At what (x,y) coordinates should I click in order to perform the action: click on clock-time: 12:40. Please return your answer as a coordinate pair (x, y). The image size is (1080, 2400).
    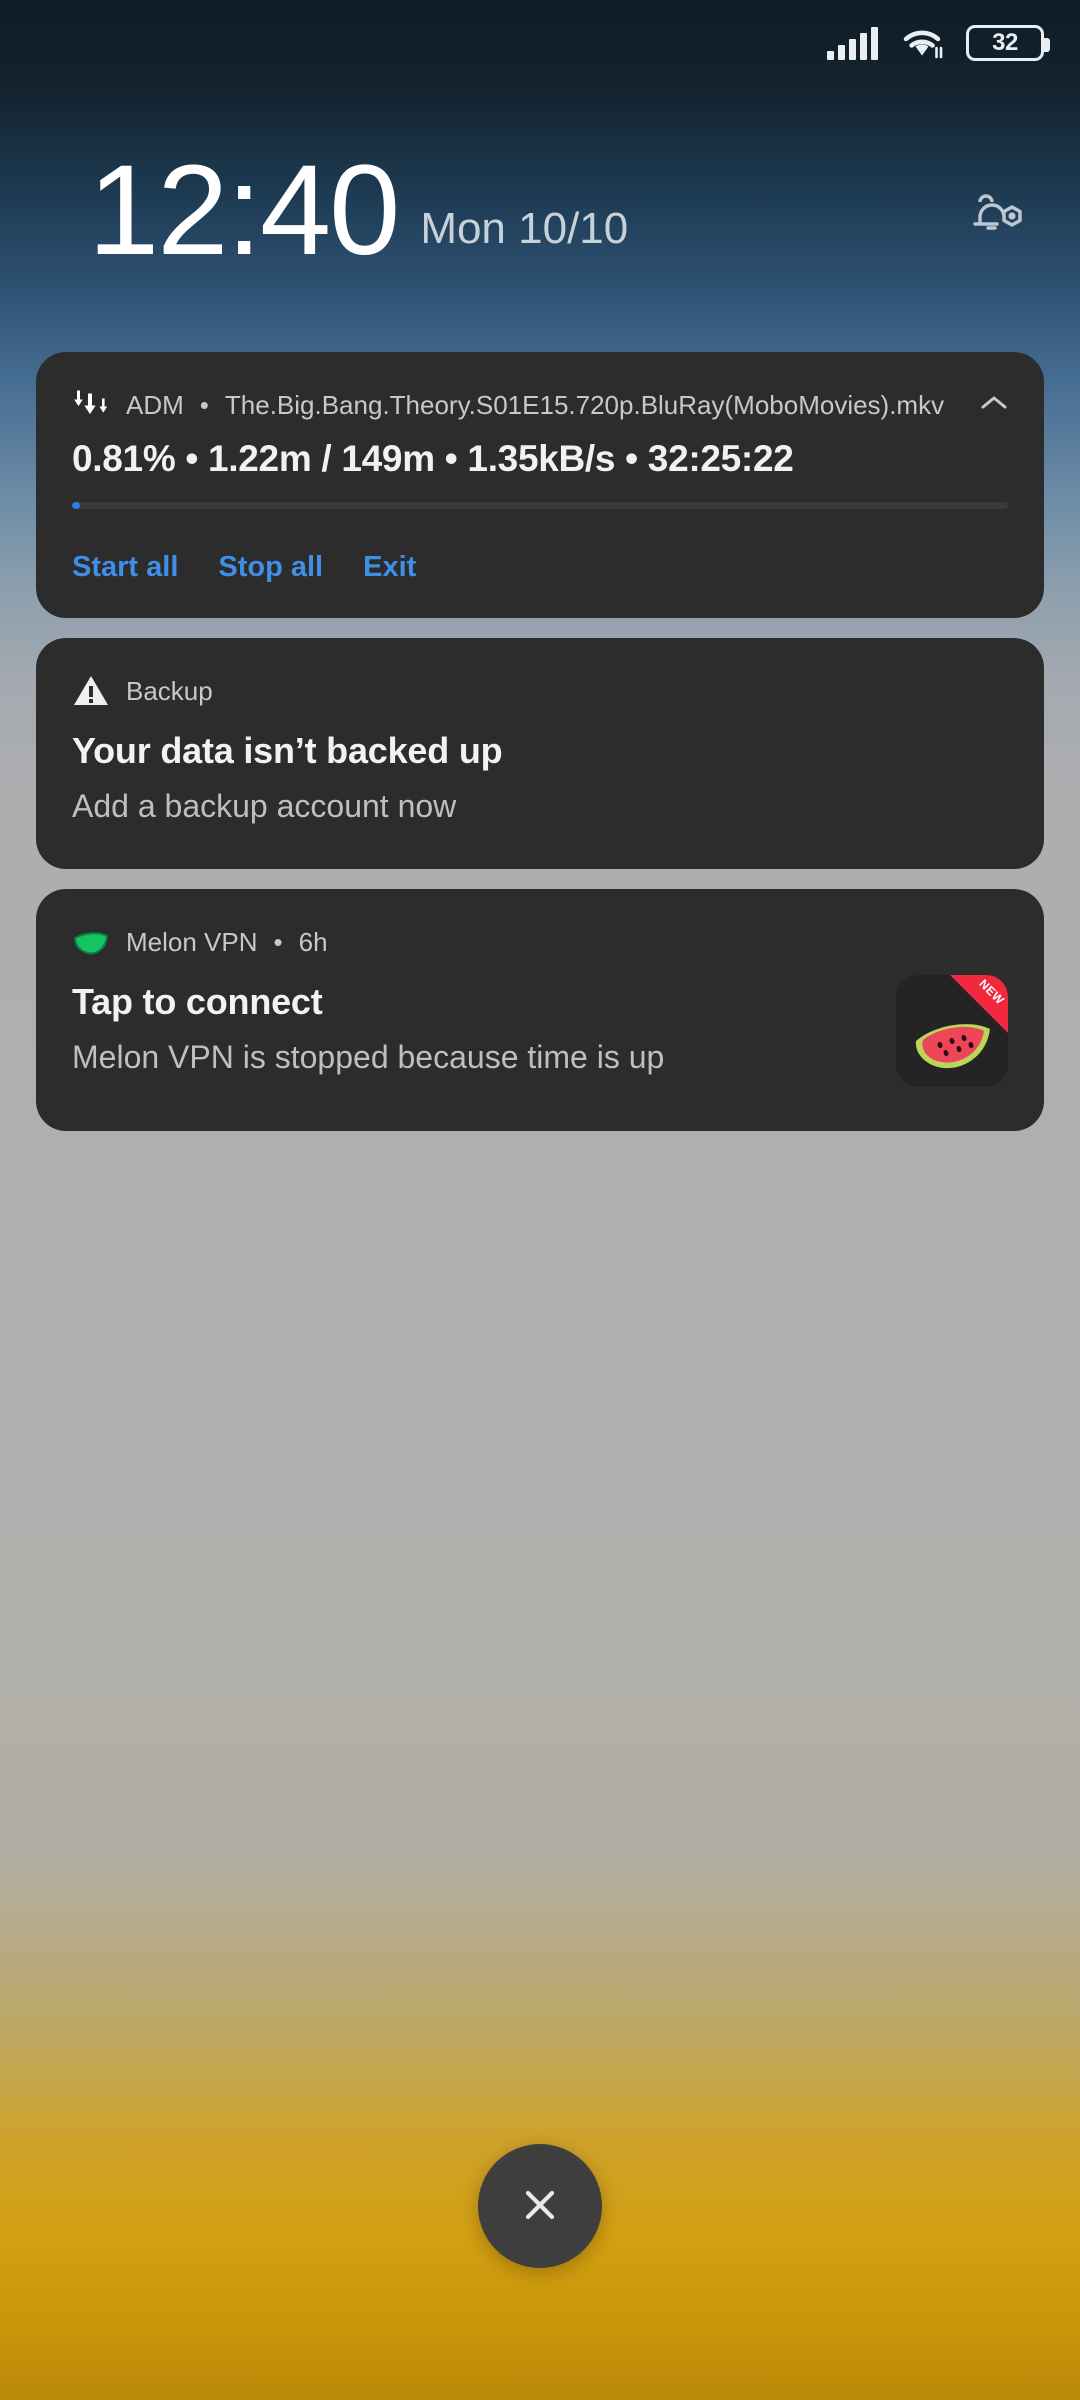
    Looking at the image, I should click on (244, 210).